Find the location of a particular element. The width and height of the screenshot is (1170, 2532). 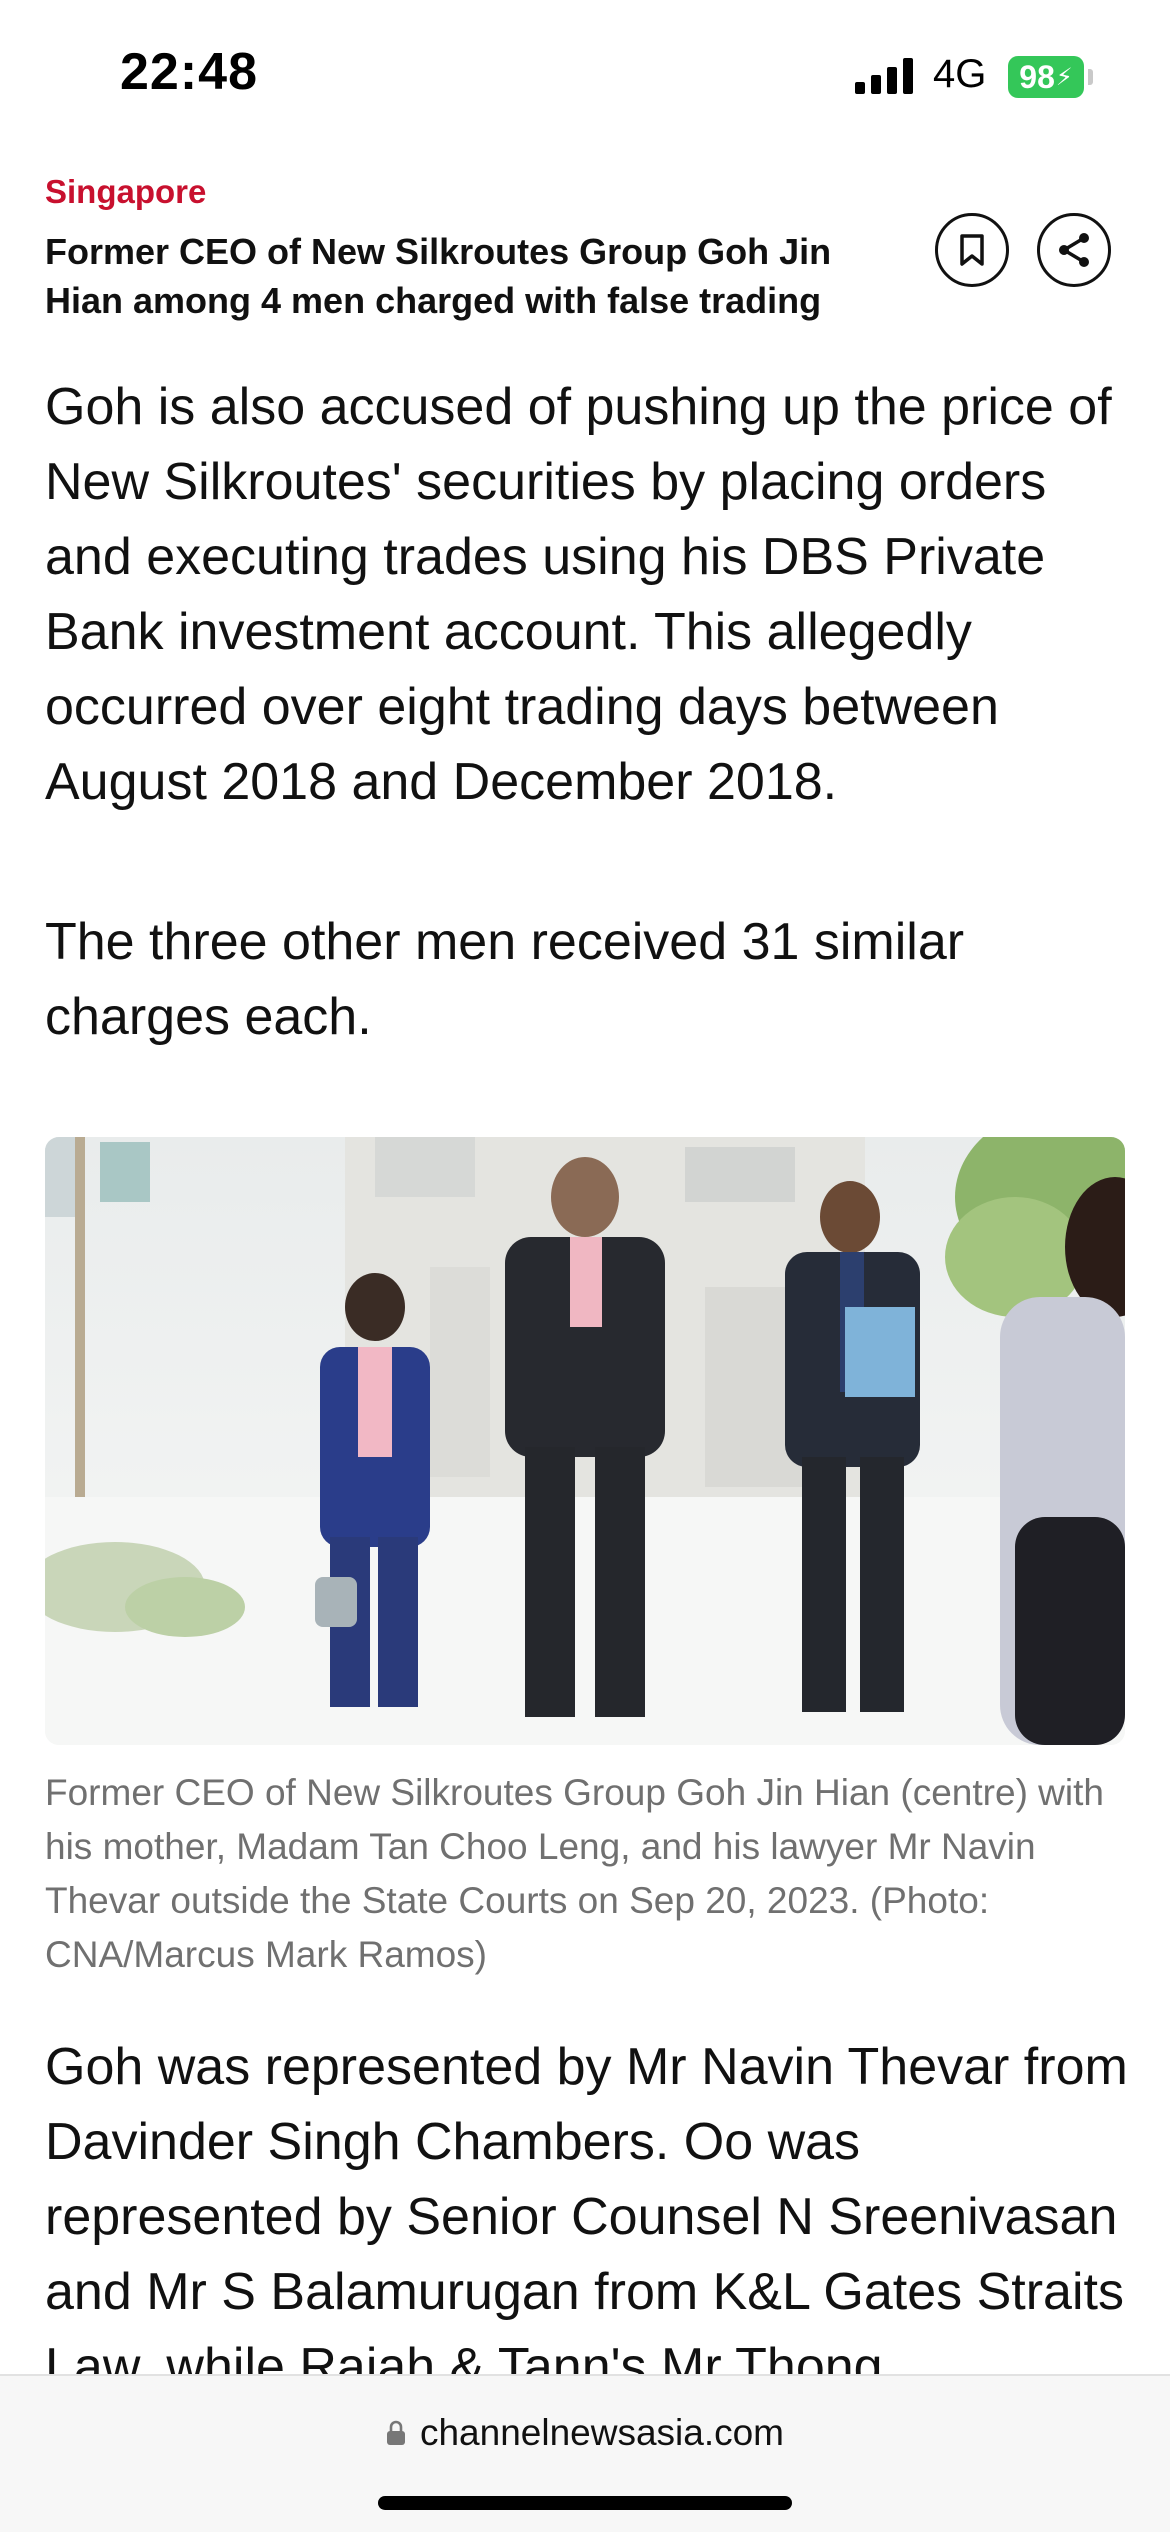

bookmark-button is located at coordinates (972, 250).